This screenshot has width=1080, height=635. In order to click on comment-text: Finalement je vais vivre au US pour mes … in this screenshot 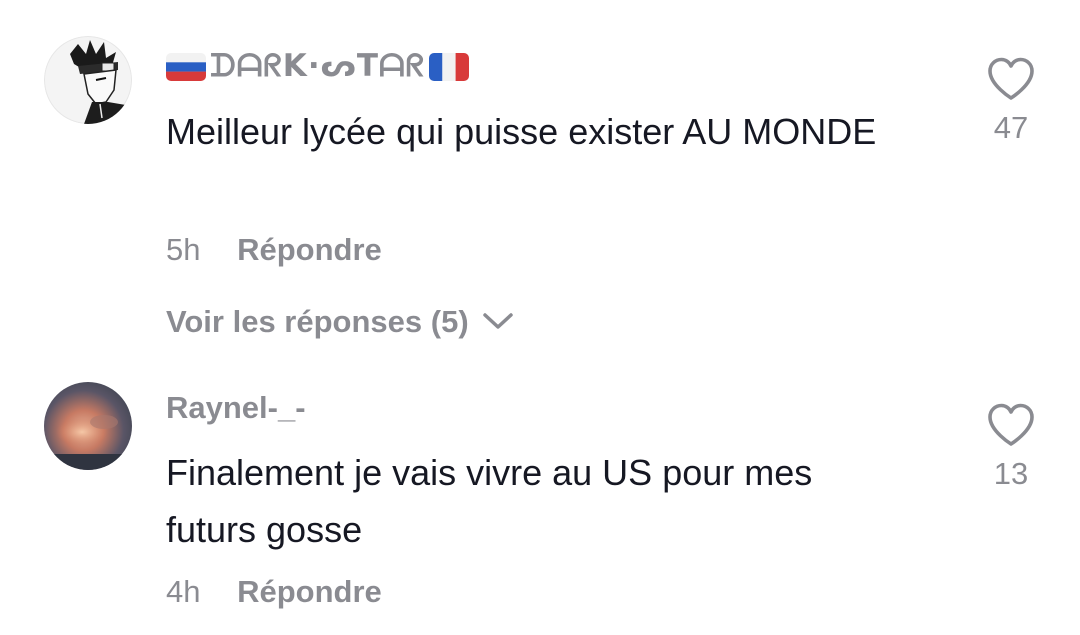, I will do `click(489, 501)`.